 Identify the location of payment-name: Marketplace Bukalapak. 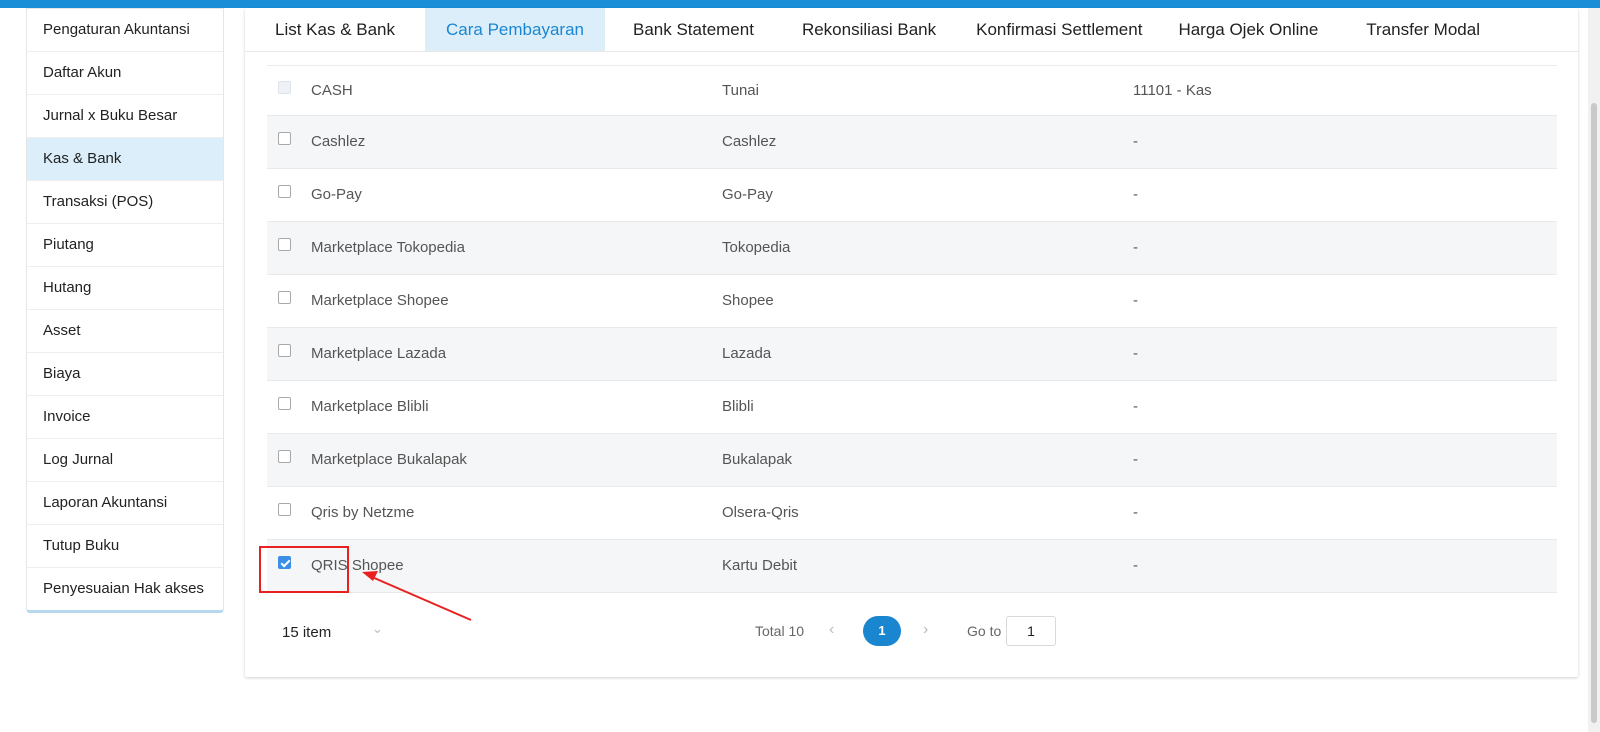
(389, 459).